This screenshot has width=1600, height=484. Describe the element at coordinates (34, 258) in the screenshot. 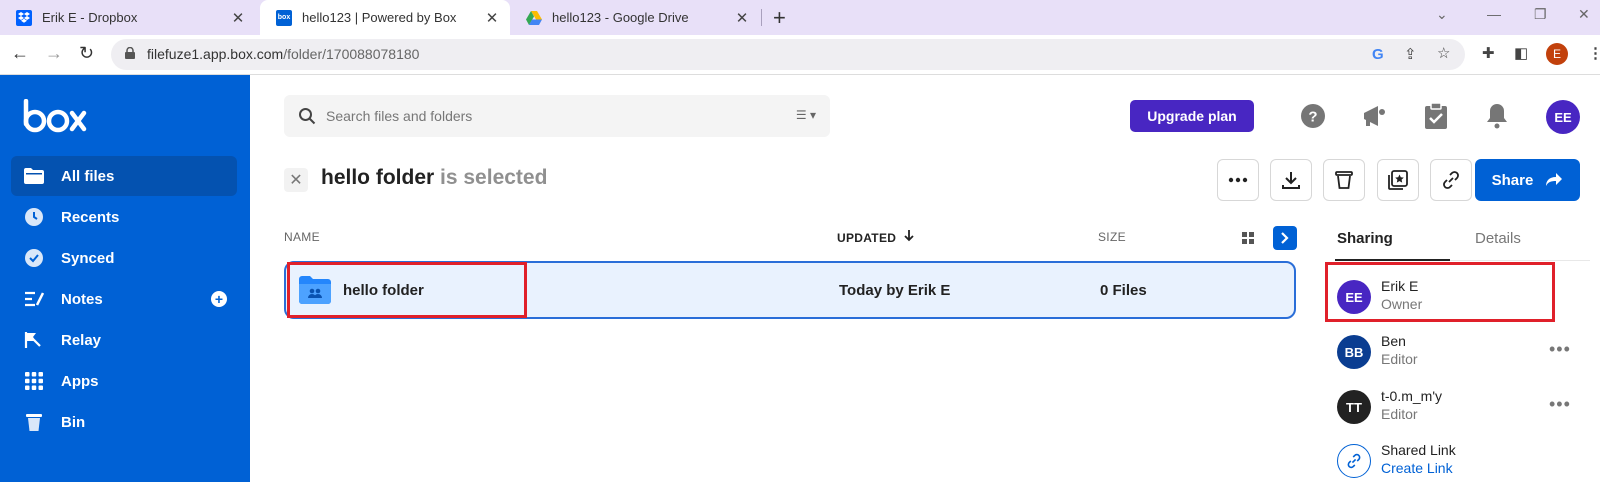

I see `check-circle-icon` at that location.